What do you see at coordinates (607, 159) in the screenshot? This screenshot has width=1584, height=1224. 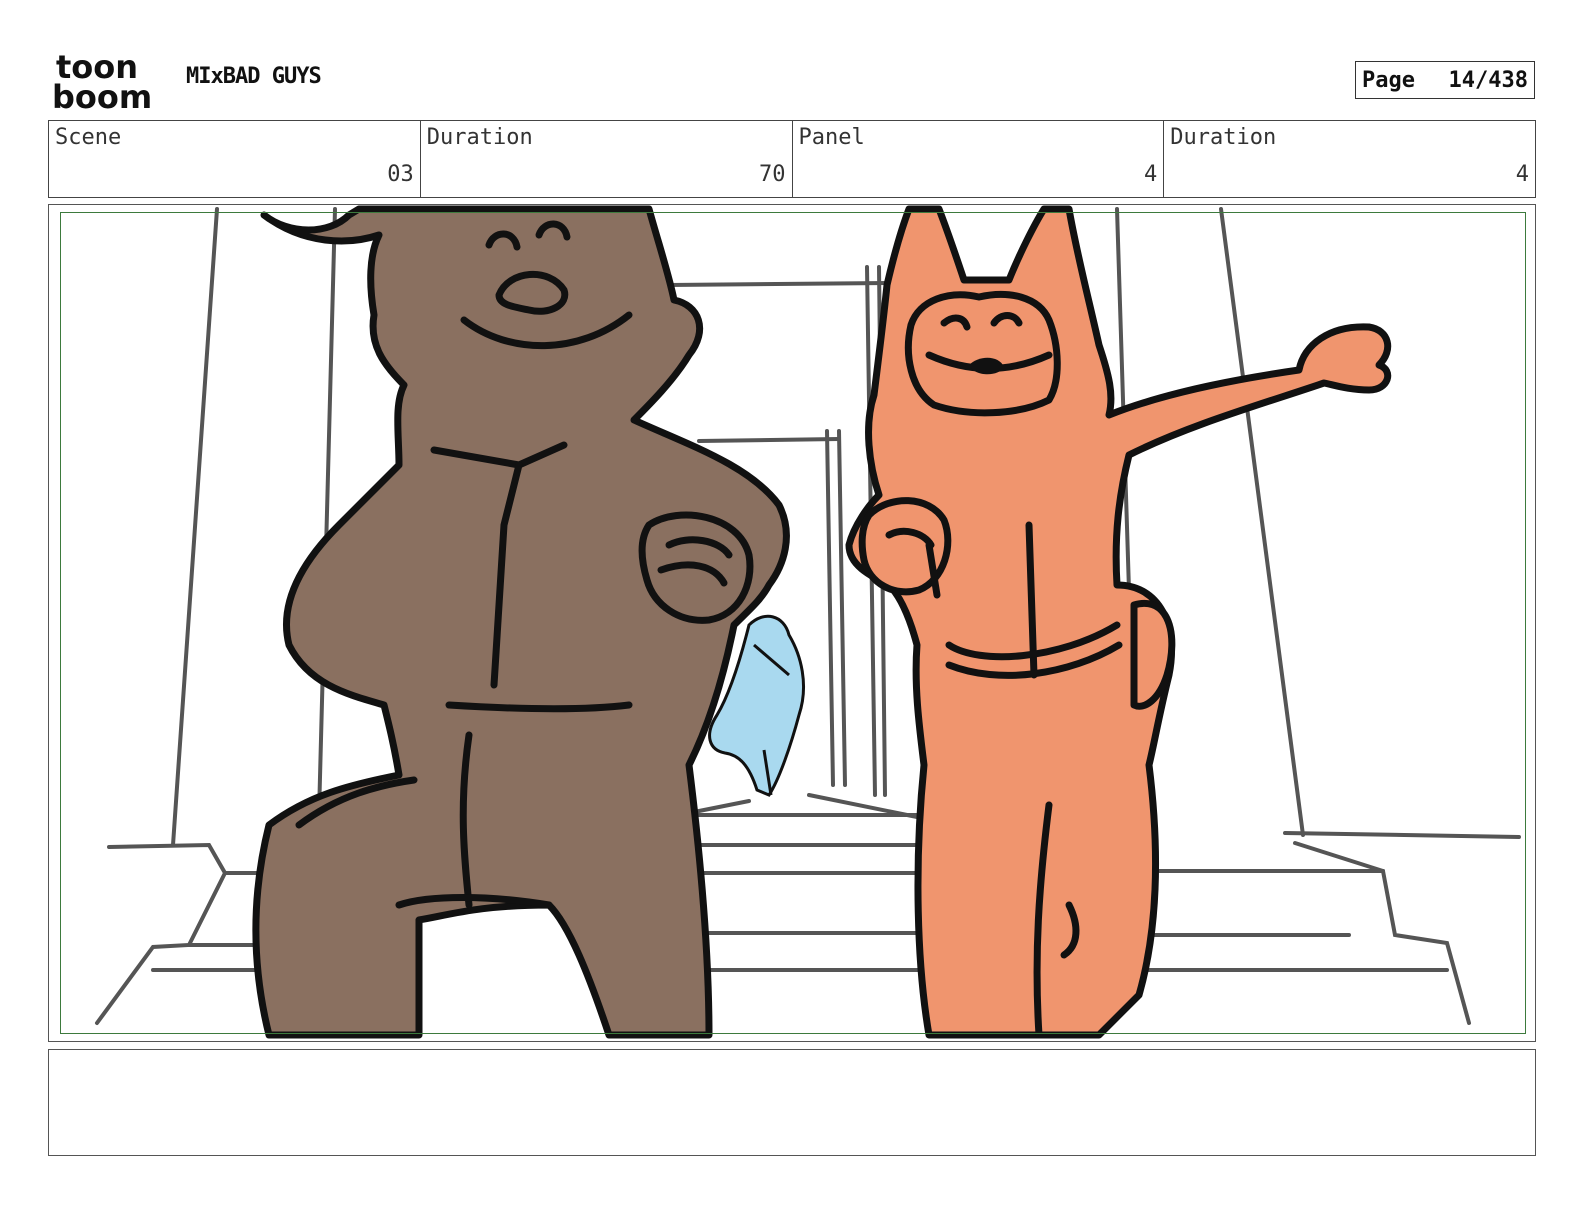 I see `scene-duration-cell: Duration 70` at bounding box center [607, 159].